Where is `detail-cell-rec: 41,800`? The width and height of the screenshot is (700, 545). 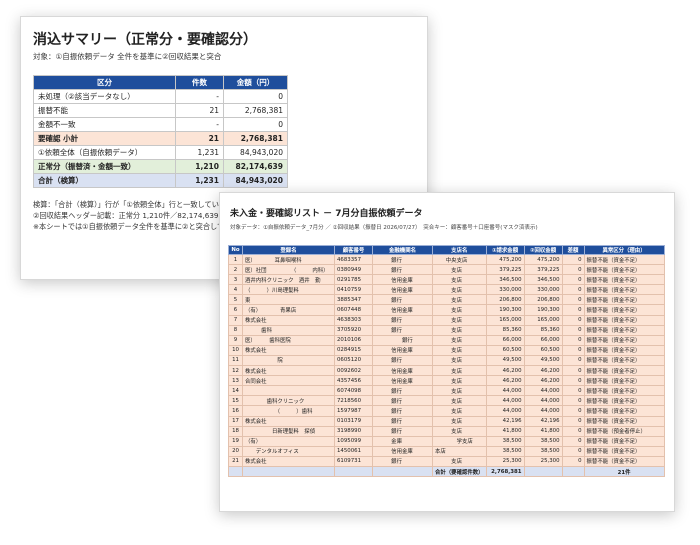
detail-cell-rec: 41,800 is located at coordinates (543, 431).